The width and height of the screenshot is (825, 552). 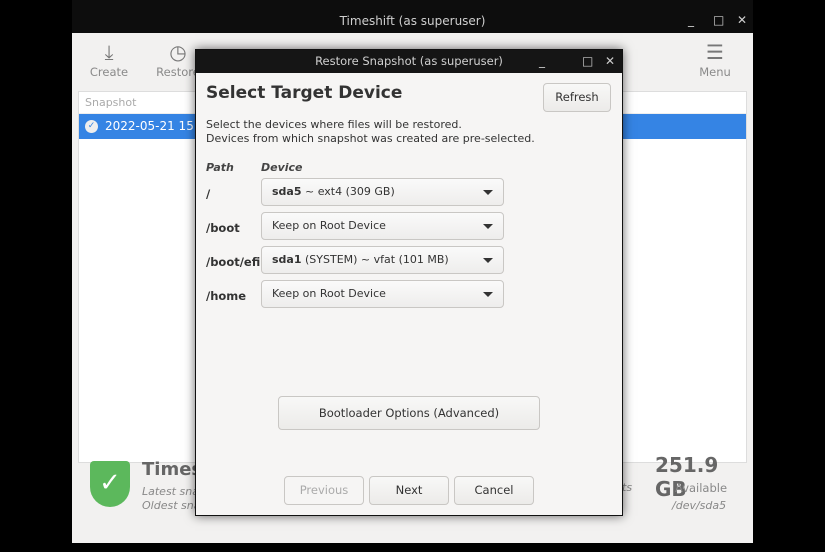 I want to click on page-title: Select Target Device, so click(x=304, y=93).